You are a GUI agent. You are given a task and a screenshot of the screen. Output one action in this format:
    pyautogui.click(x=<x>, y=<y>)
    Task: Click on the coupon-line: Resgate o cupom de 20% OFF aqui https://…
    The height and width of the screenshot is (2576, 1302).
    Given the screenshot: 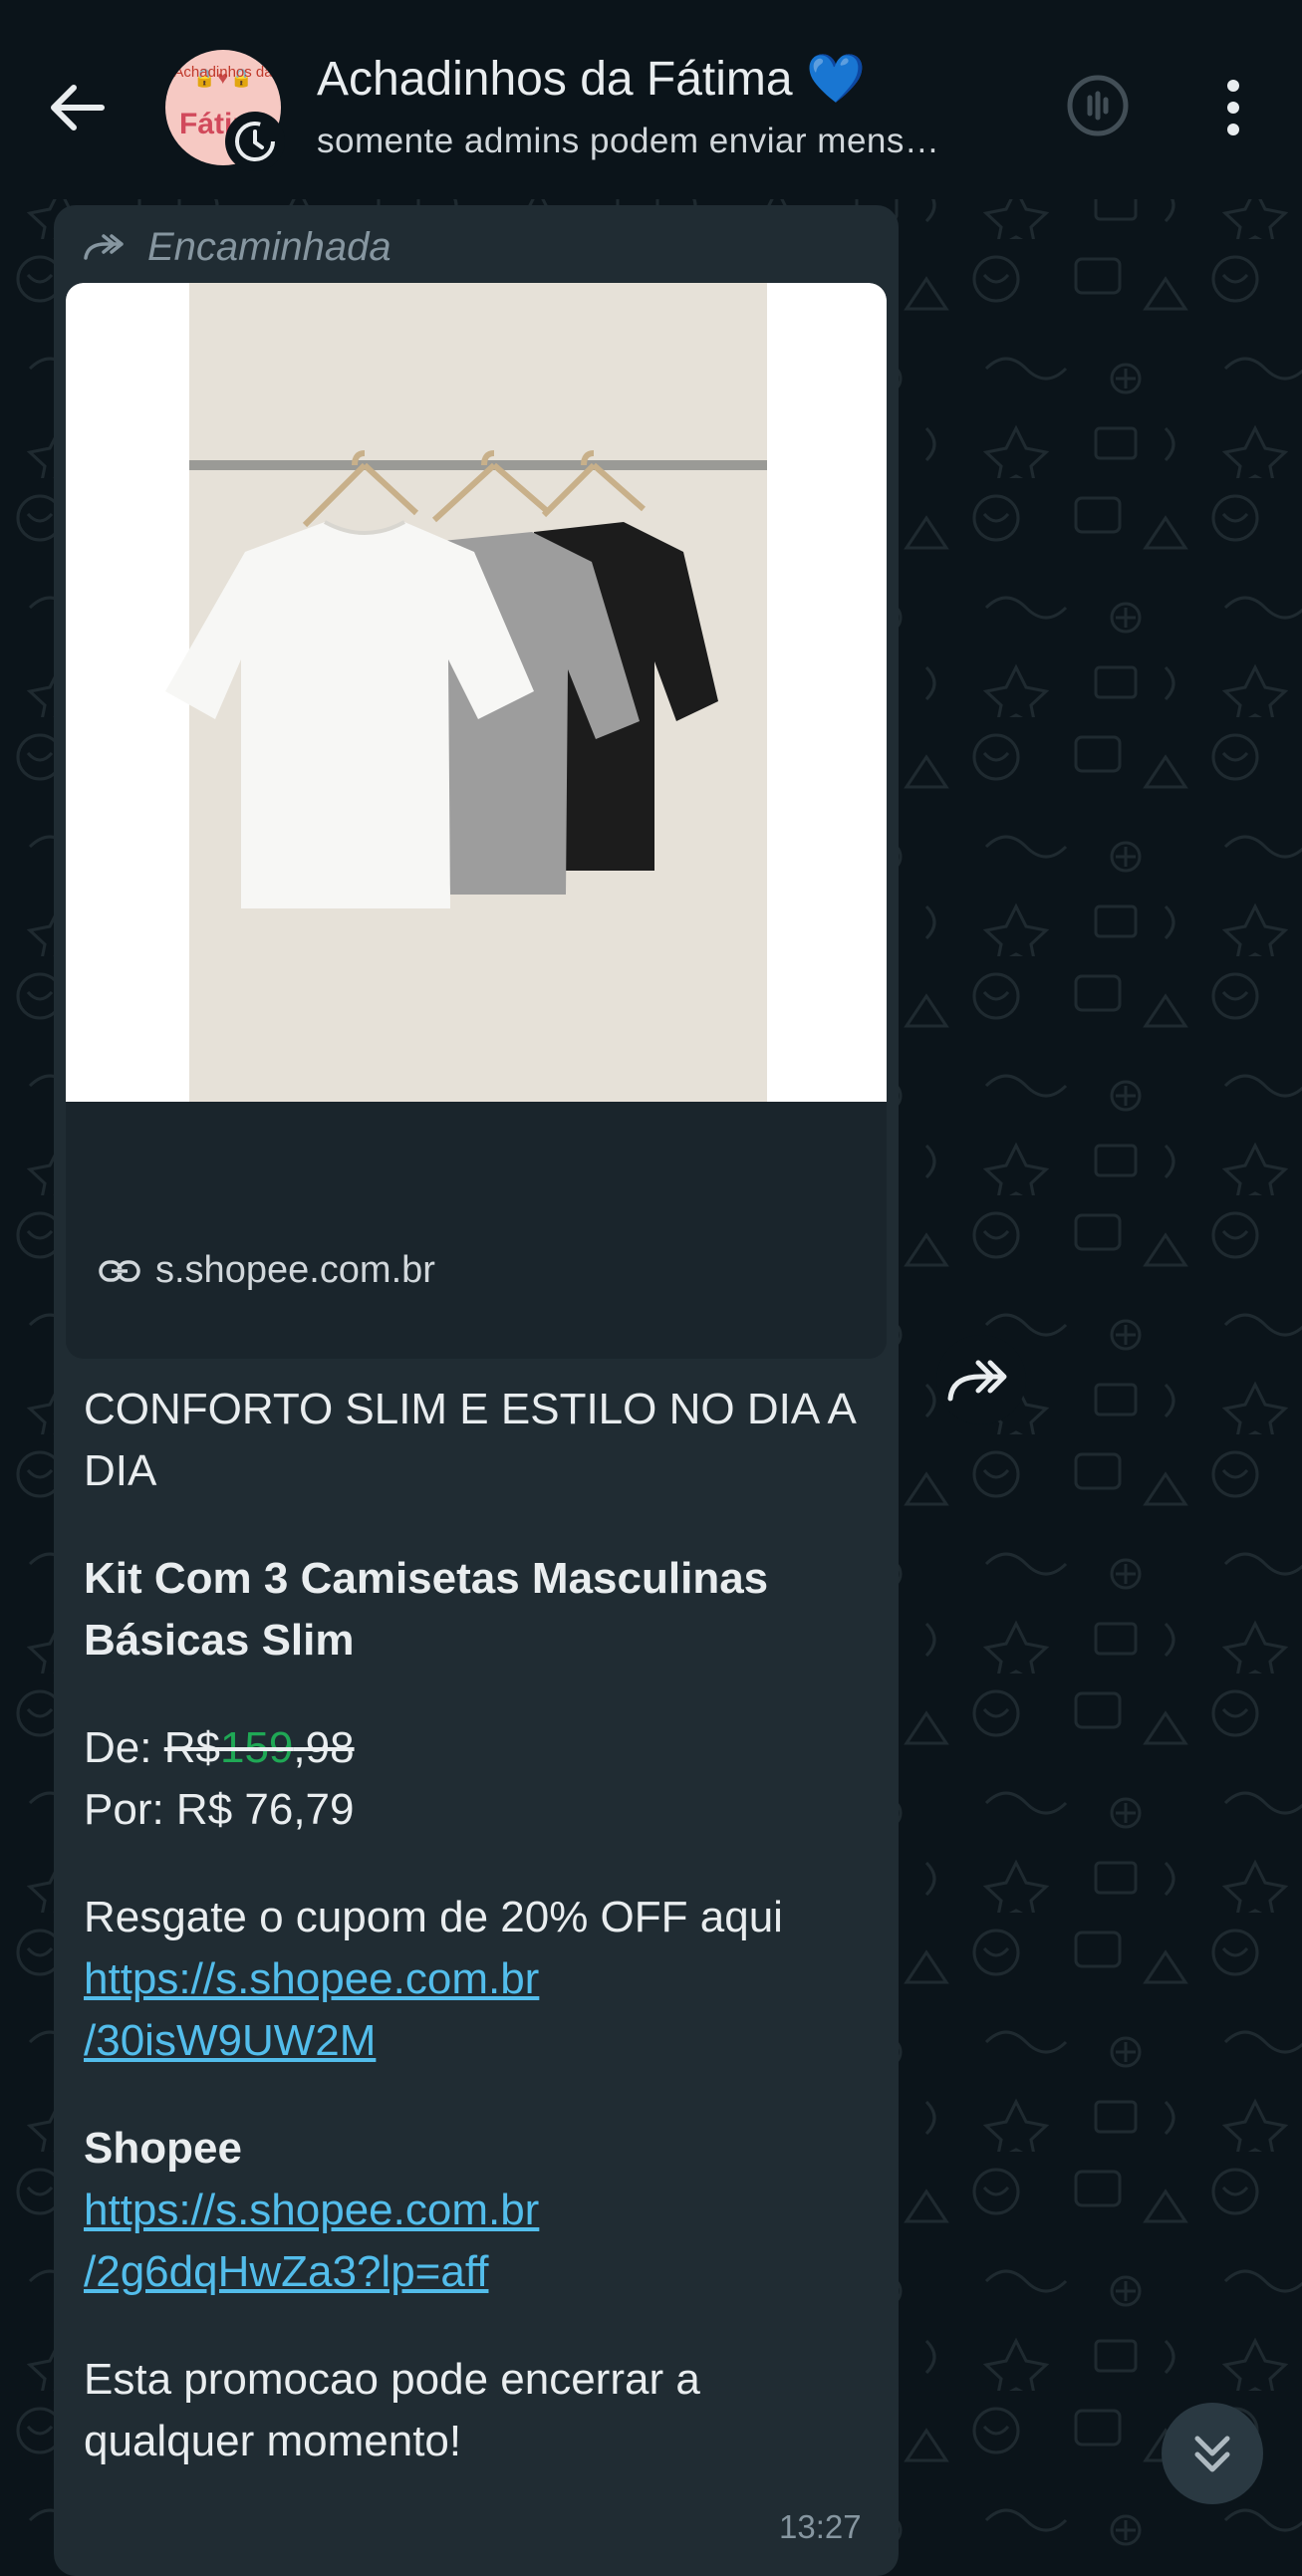 What is the action you would take?
    pyautogui.click(x=482, y=1979)
    